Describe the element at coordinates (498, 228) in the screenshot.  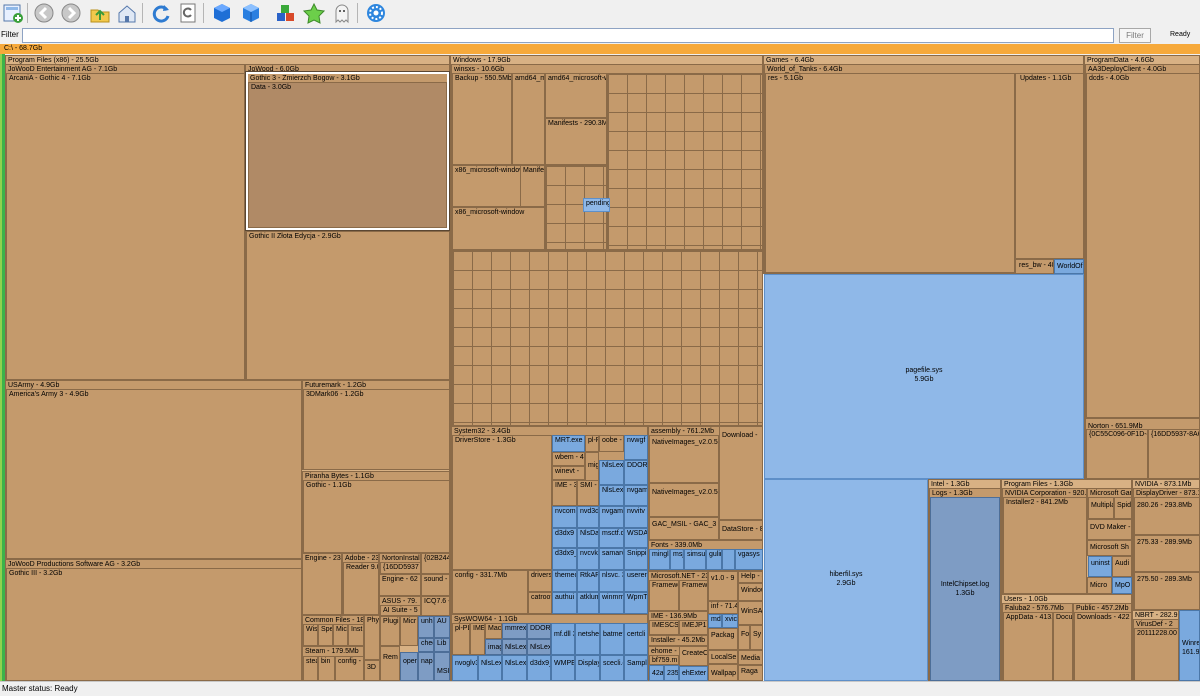
I see `node-x86-ms2: x86_microsoft-window` at that location.